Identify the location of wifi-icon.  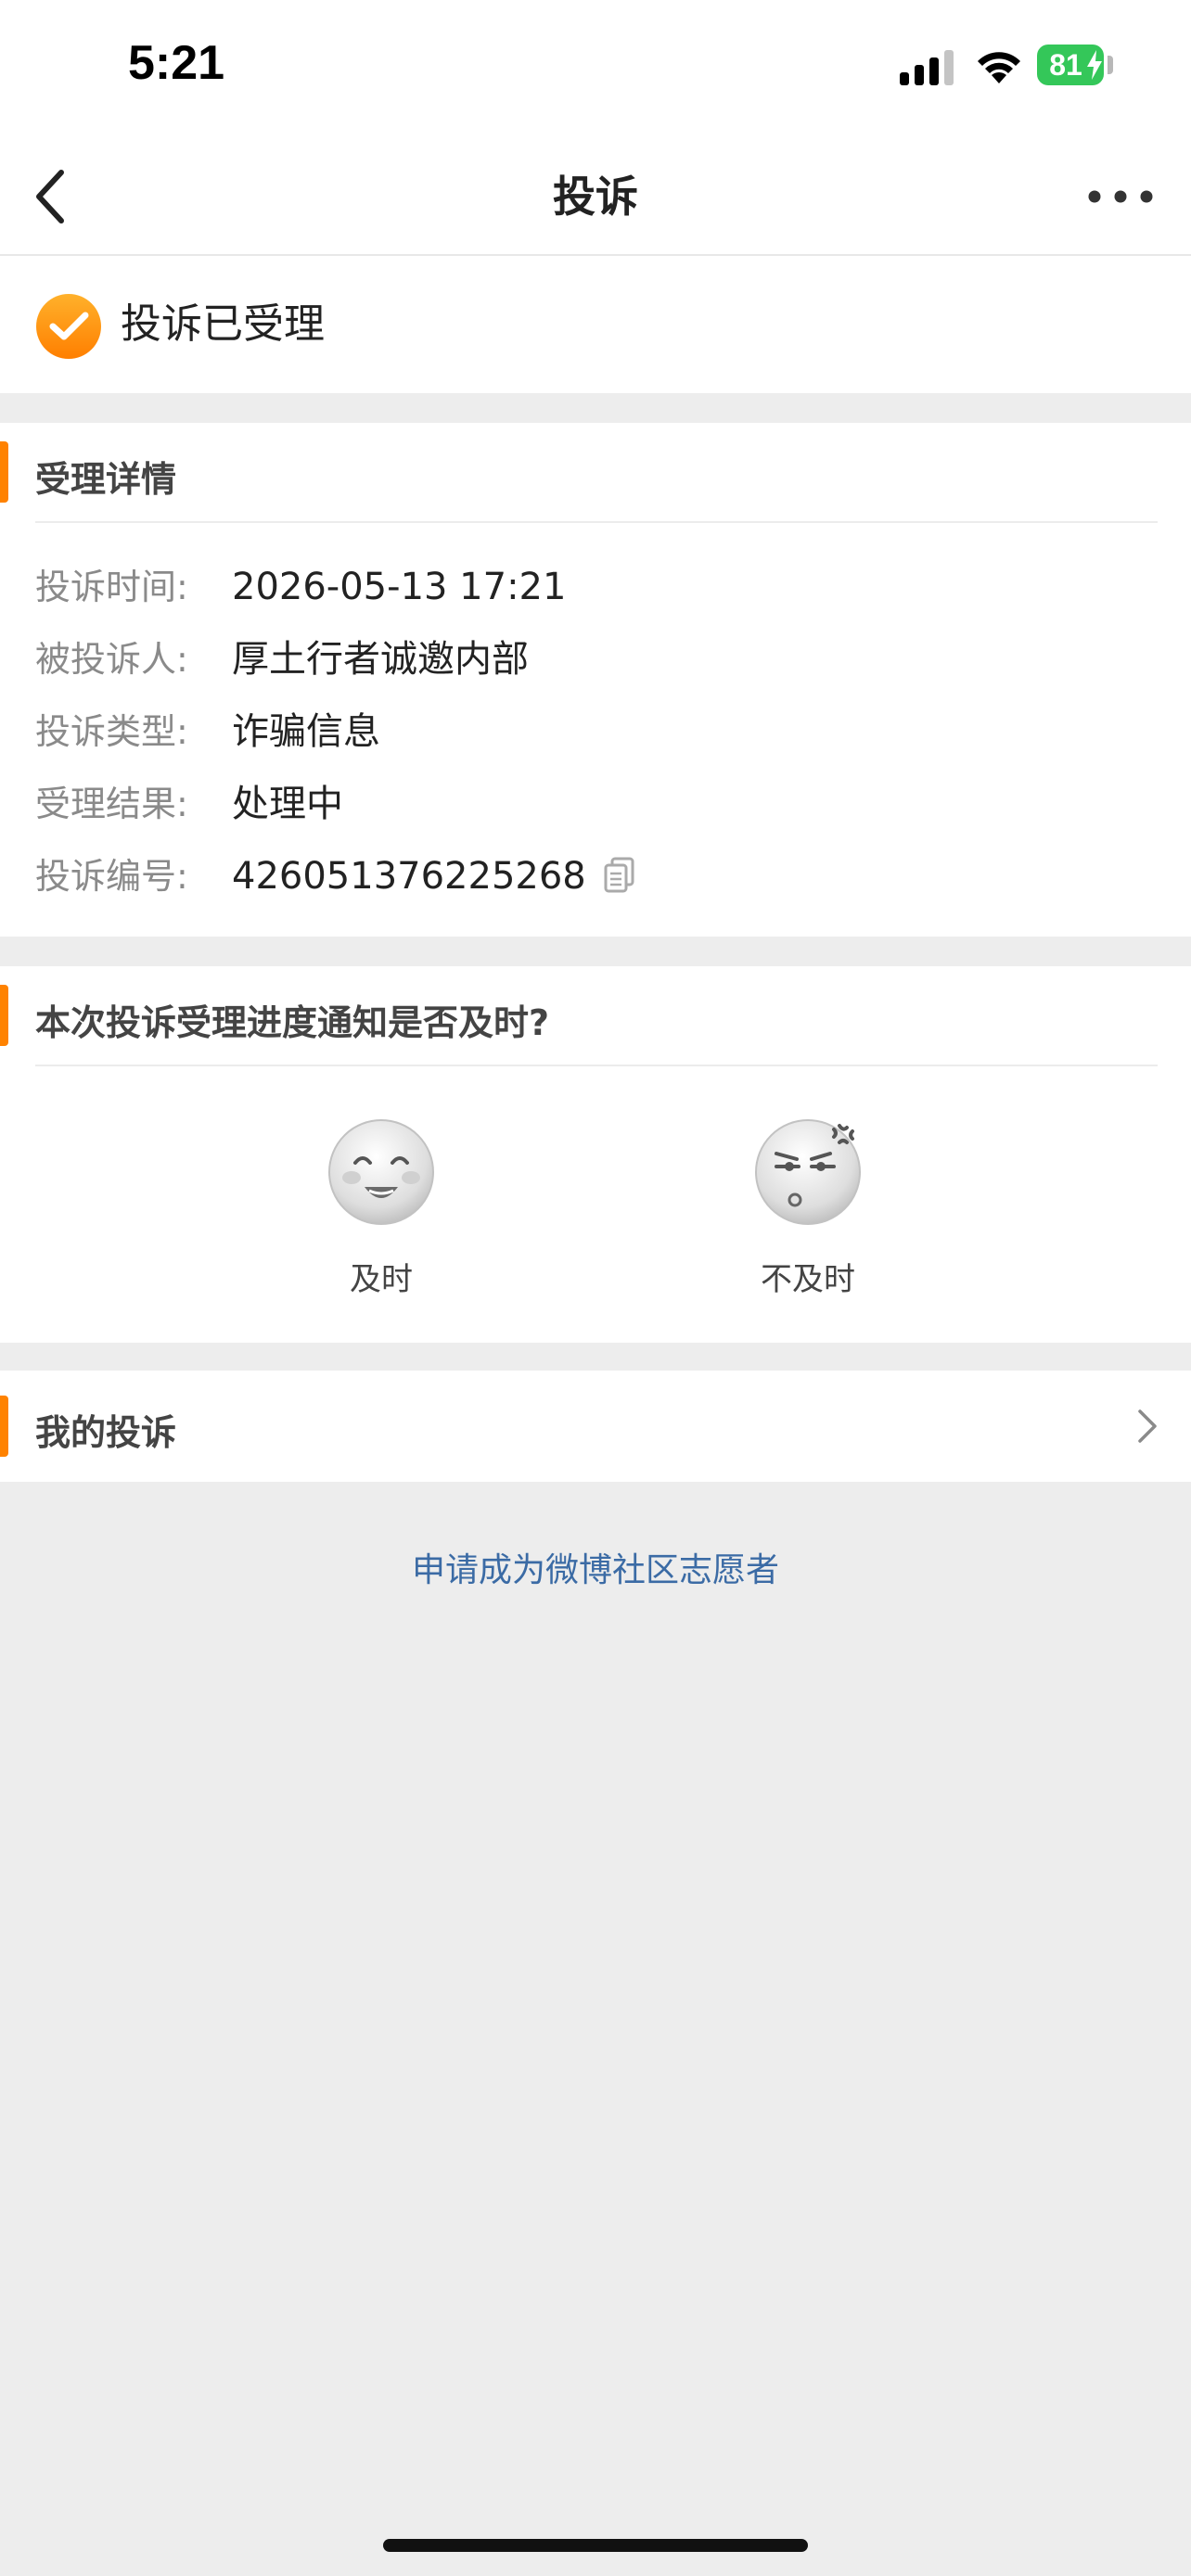
(999, 67).